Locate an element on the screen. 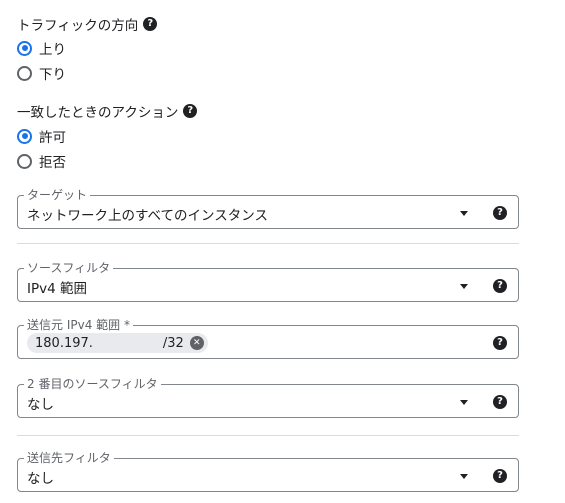 Image resolution: width=565 pixels, height=503 pixels. target-label: ターゲット is located at coordinates (57, 195).